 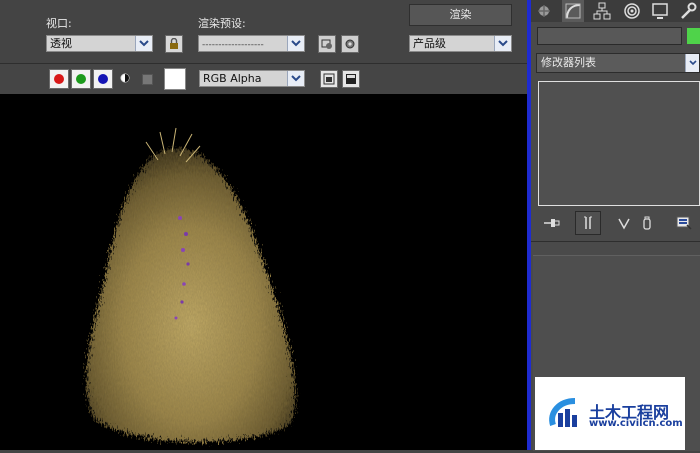 What do you see at coordinates (460, 43) in the screenshot?
I see `render-quality-dropdown: 产品级` at bounding box center [460, 43].